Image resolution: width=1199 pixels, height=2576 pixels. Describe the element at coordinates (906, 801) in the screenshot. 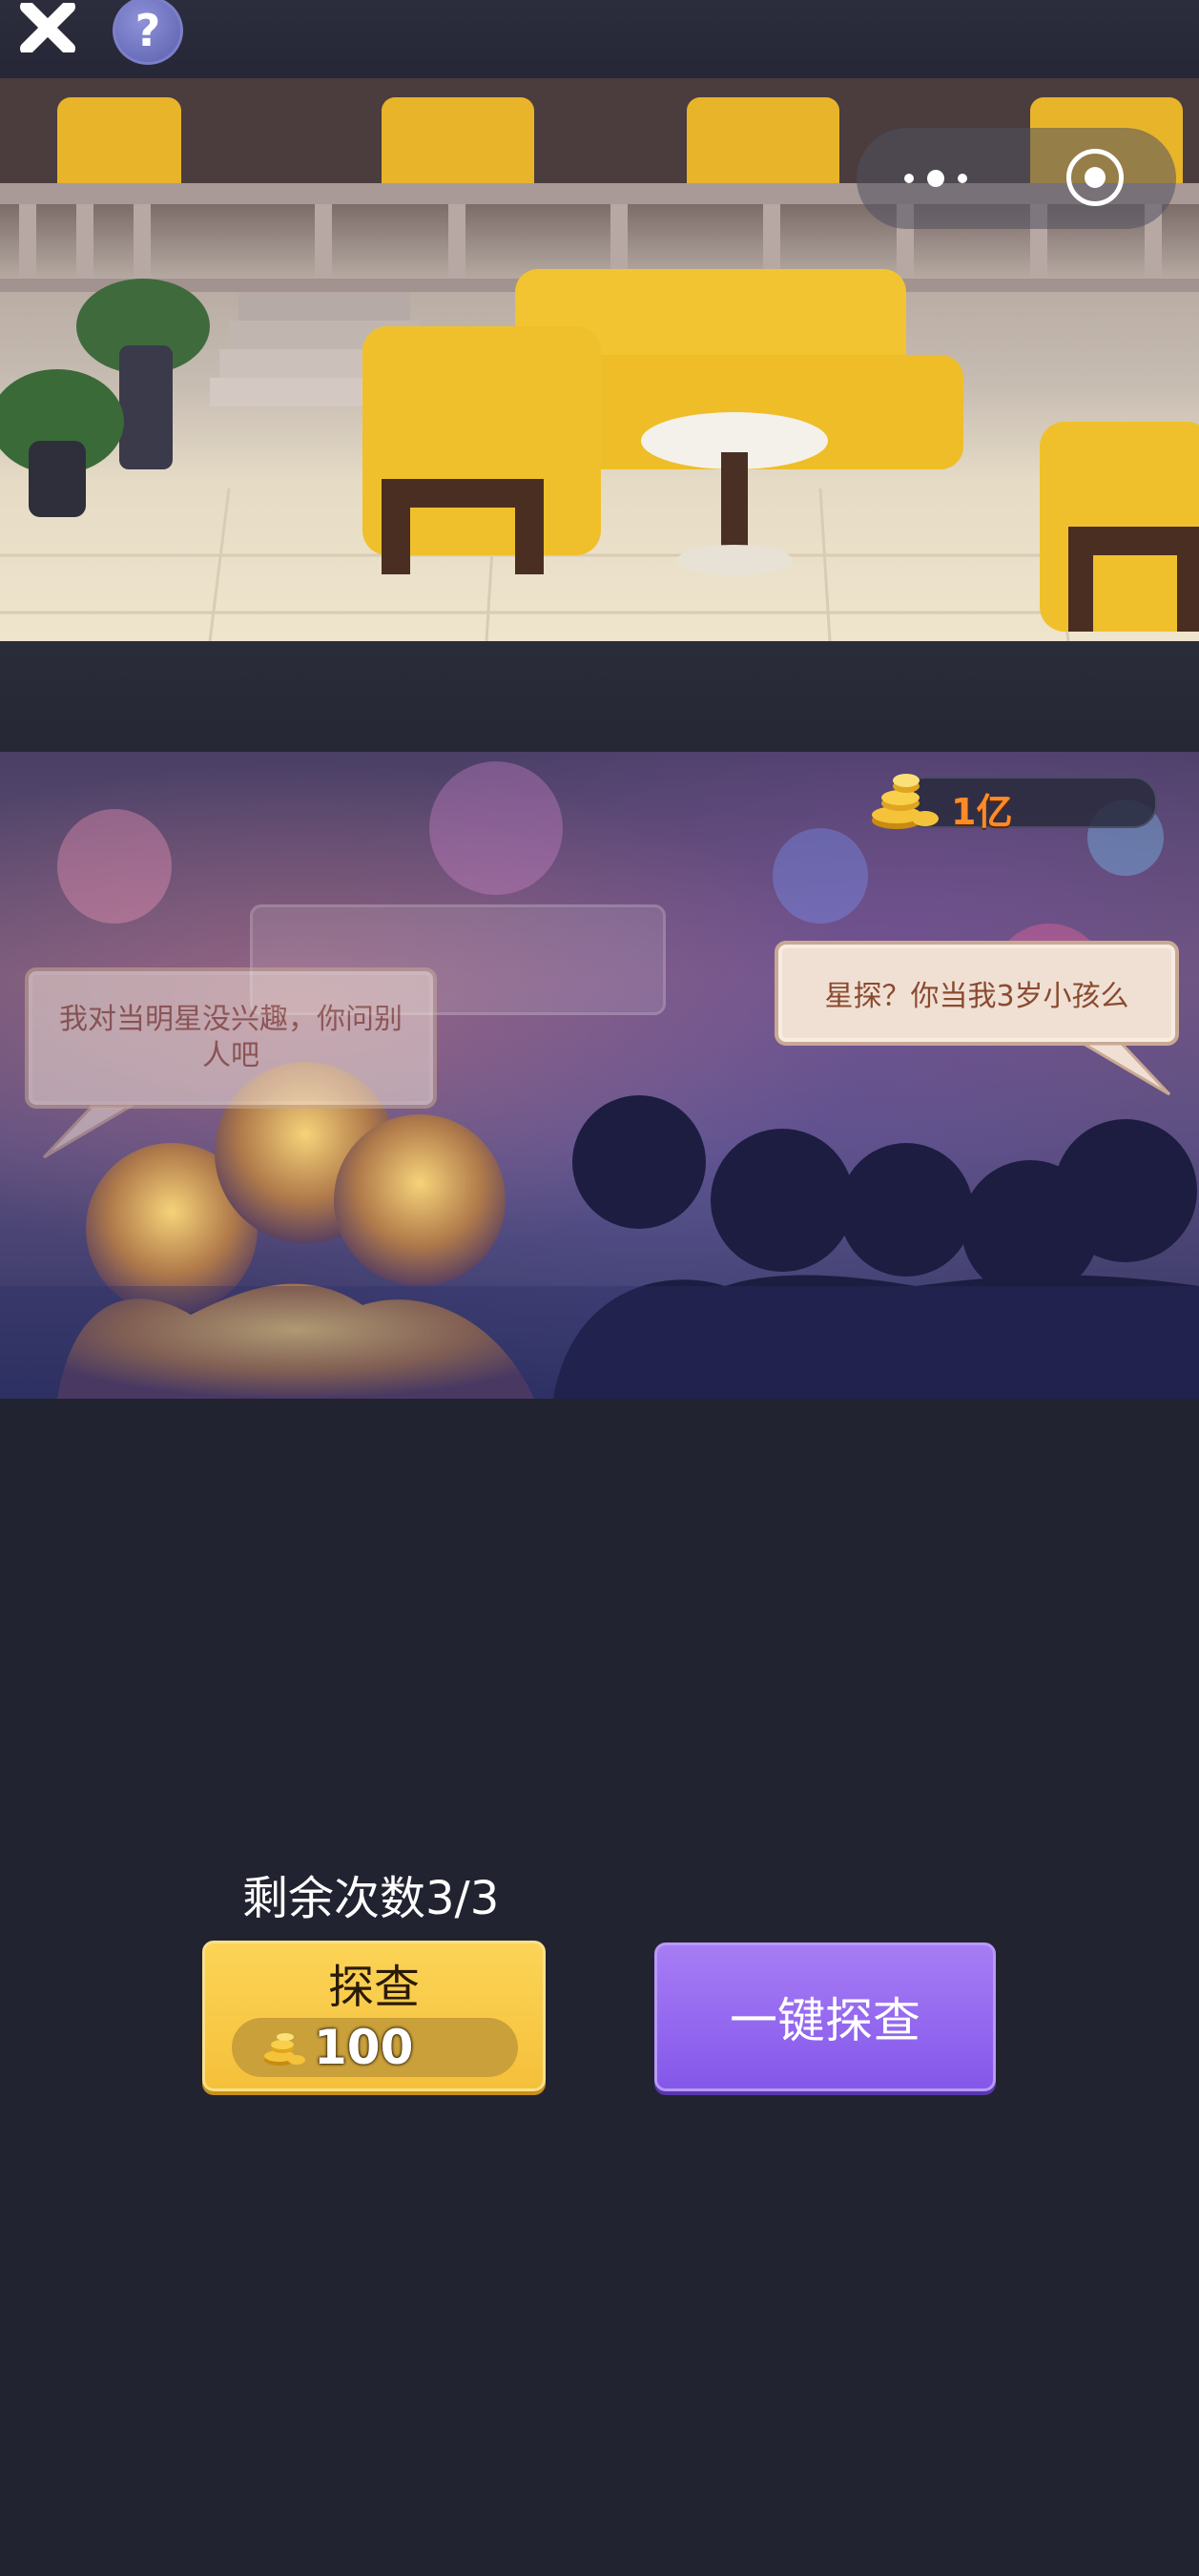

I see `gold-coins-icon` at that location.